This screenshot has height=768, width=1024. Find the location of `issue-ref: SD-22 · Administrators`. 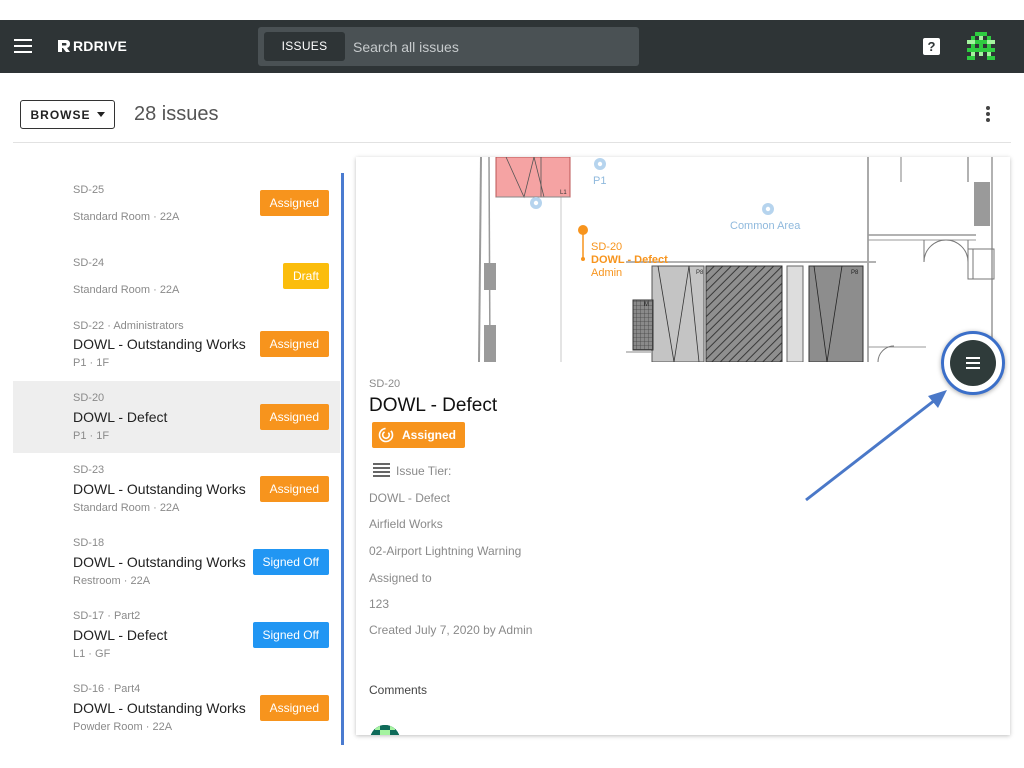

issue-ref: SD-22 · Administrators is located at coordinates (128, 326).